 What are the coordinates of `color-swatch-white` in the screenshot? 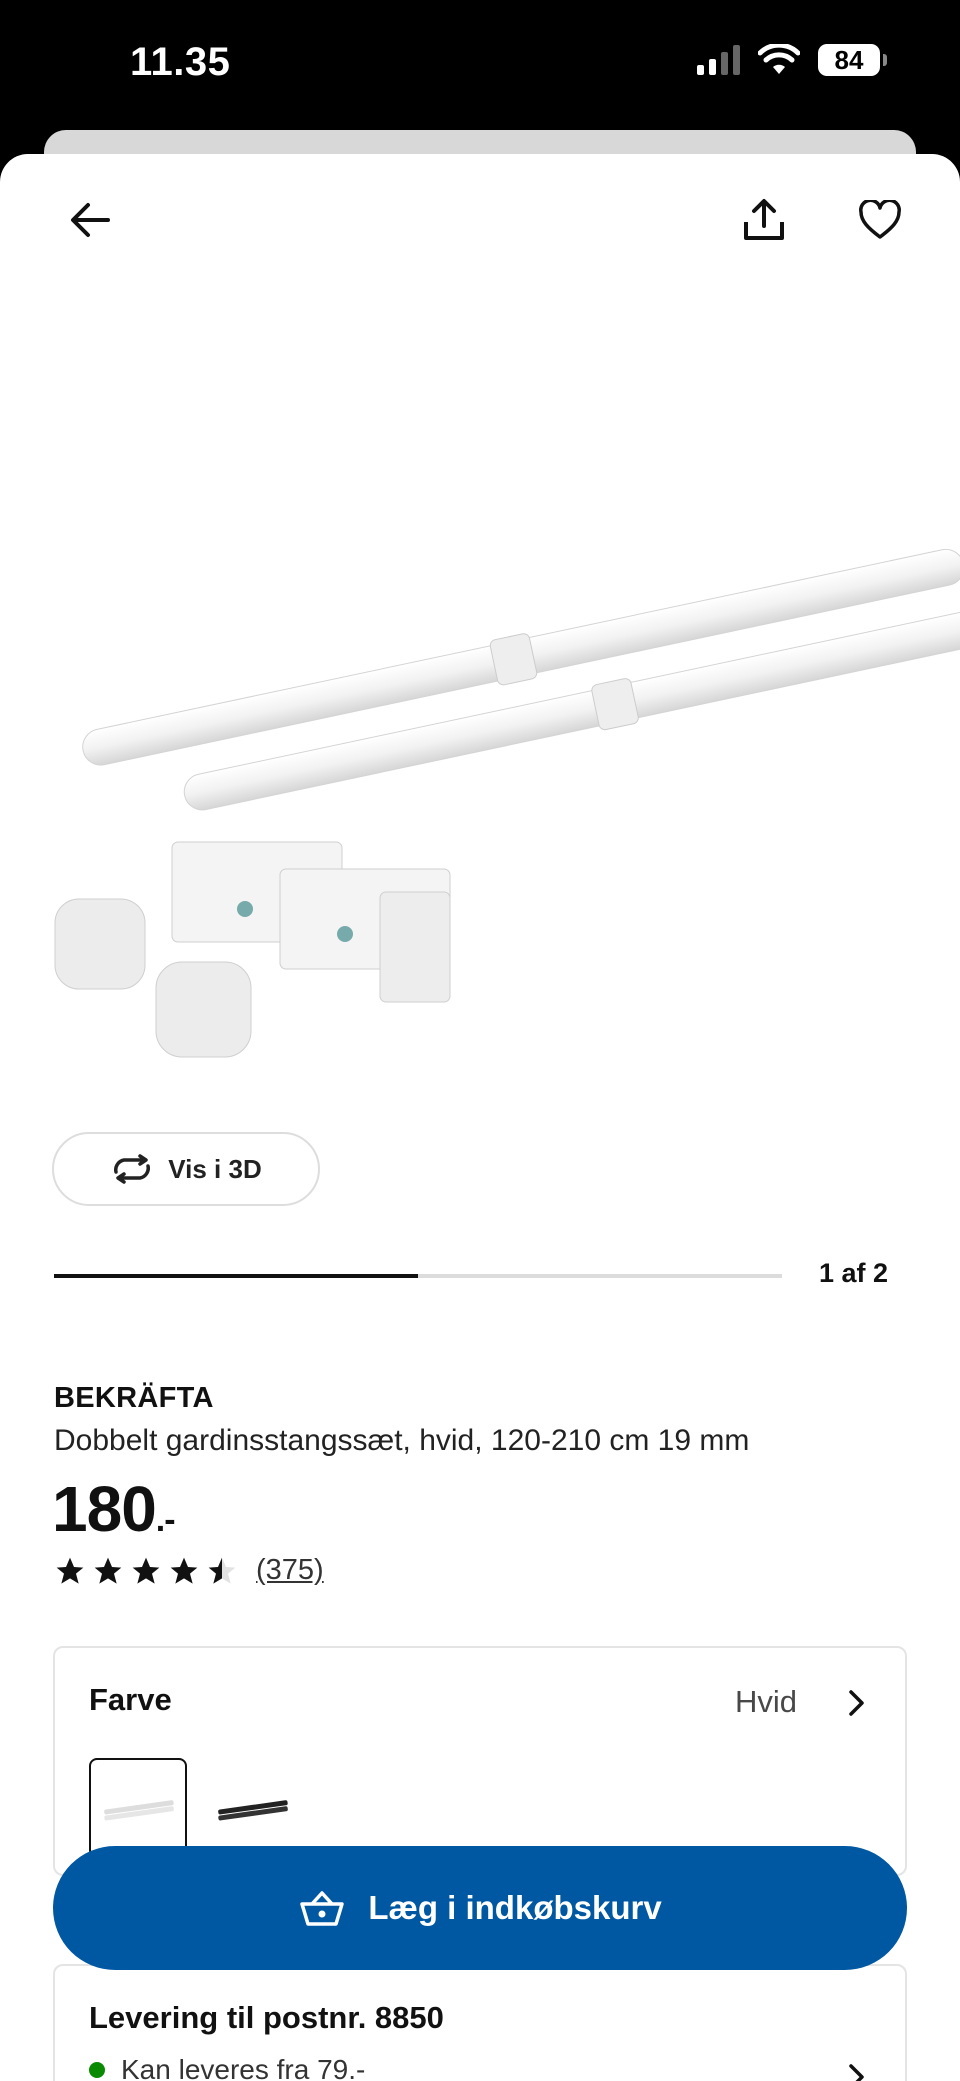 It's located at (138, 1808).